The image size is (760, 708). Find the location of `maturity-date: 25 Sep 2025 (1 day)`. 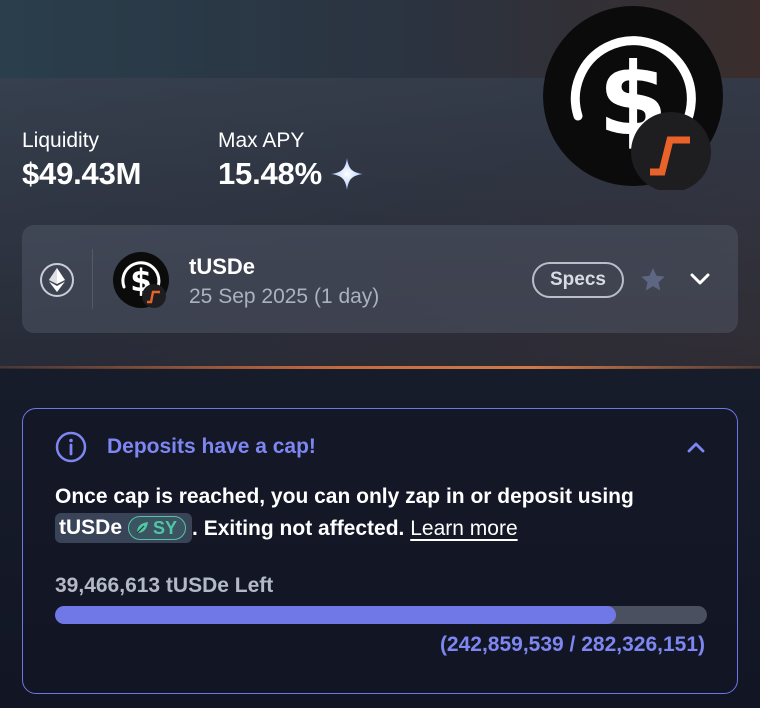

maturity-date: 25 Sep 2025 (1 day) is located at coordinates (284, 296).